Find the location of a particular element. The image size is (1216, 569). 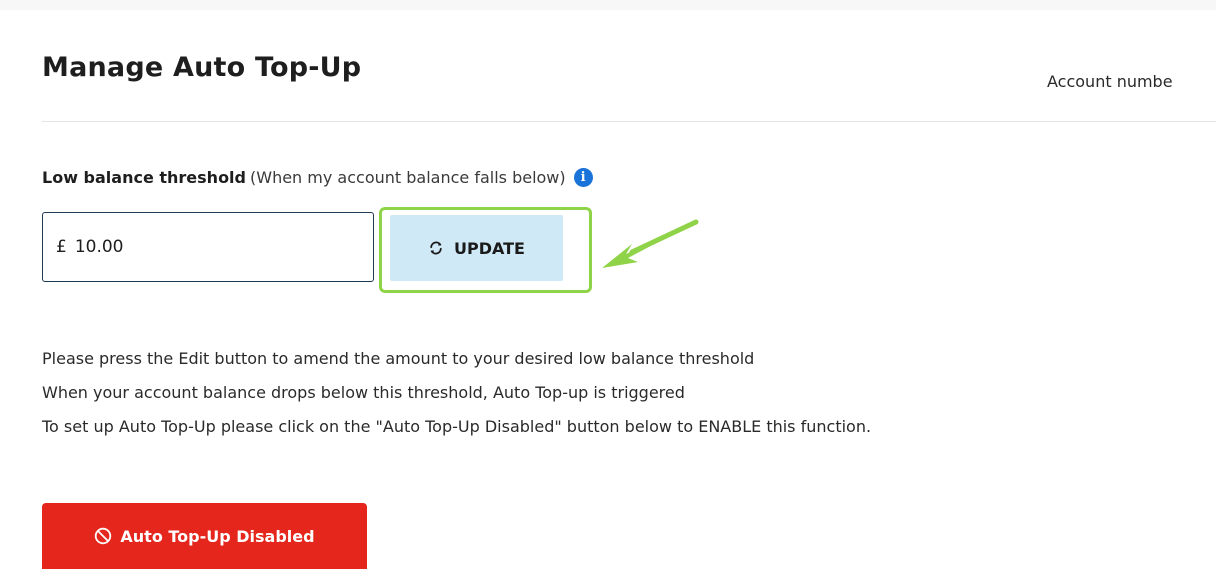

header-divider is located at coordinates (629, 121).